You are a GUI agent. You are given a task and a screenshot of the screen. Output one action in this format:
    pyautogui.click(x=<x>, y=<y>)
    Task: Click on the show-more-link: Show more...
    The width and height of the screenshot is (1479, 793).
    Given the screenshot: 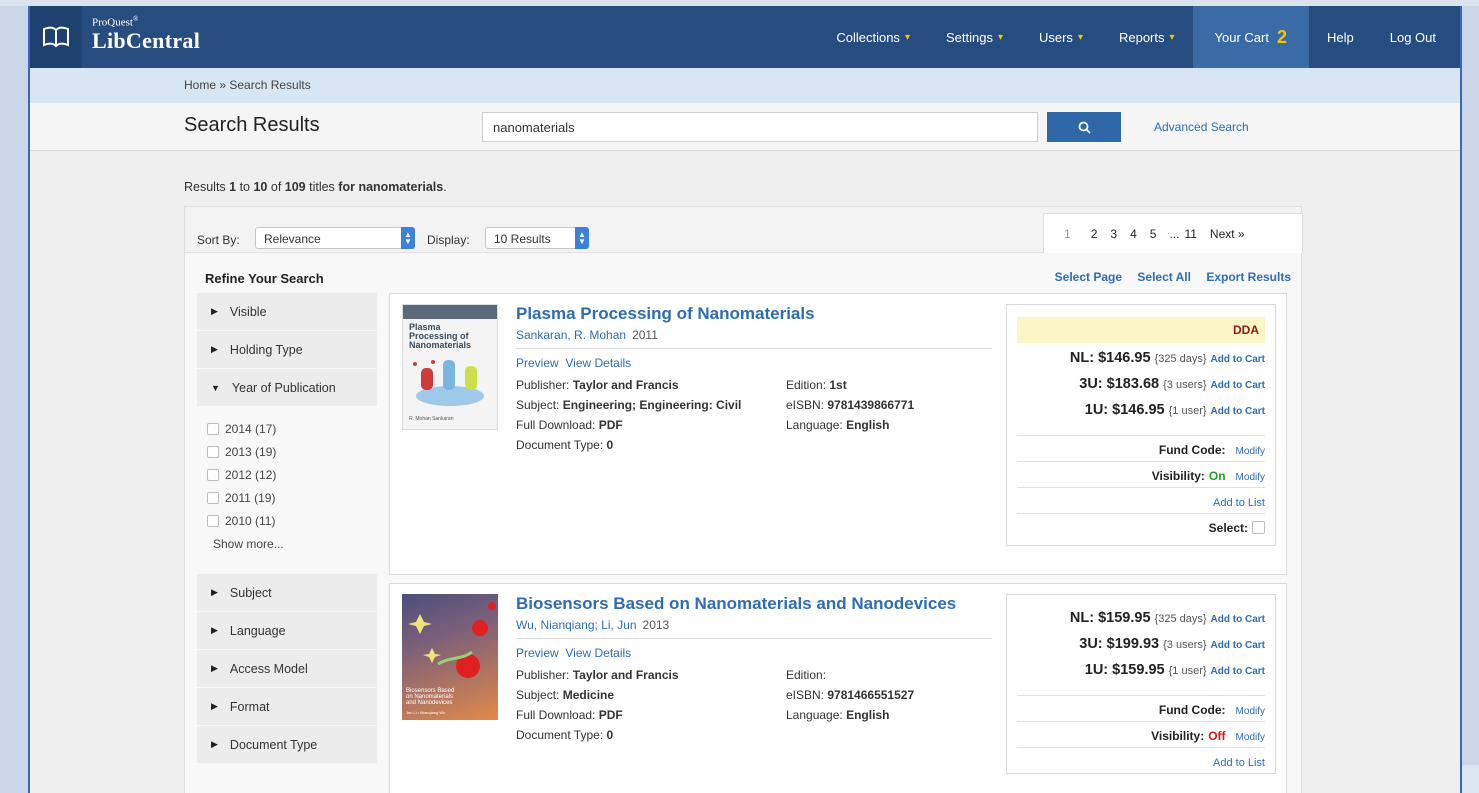 What is the action you would take?
    pyautogui.click(x=292, y=544)
    